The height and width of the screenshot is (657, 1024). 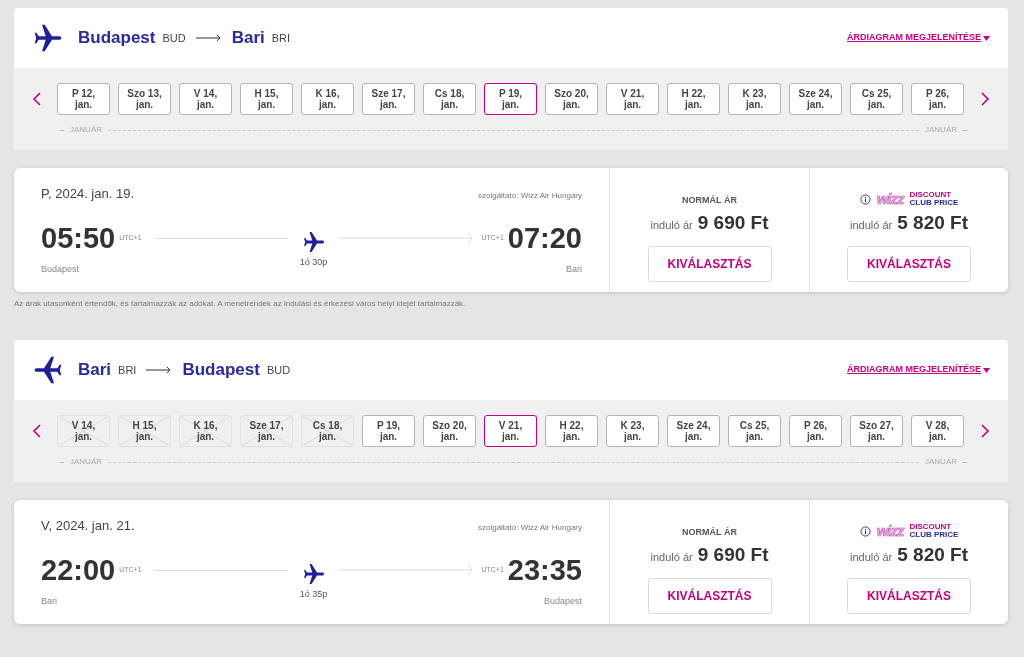 What do you see at coordinates (937, 431) in the screenshot?
I see `date-chip: V 28, jan.` at bounding box center [937, 431].